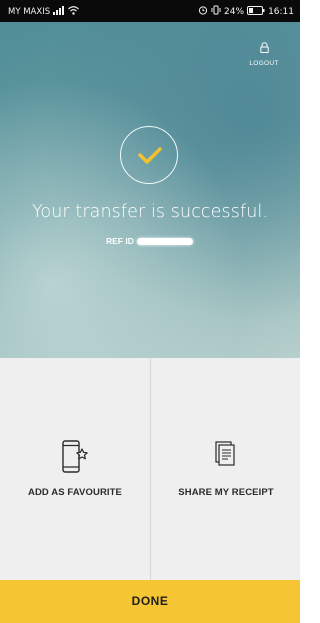 The height and width of the screenshot is (623, 320). Describe the element at coordinates (74, 12) in the screenshot. I see `wifi-icon` at that location.